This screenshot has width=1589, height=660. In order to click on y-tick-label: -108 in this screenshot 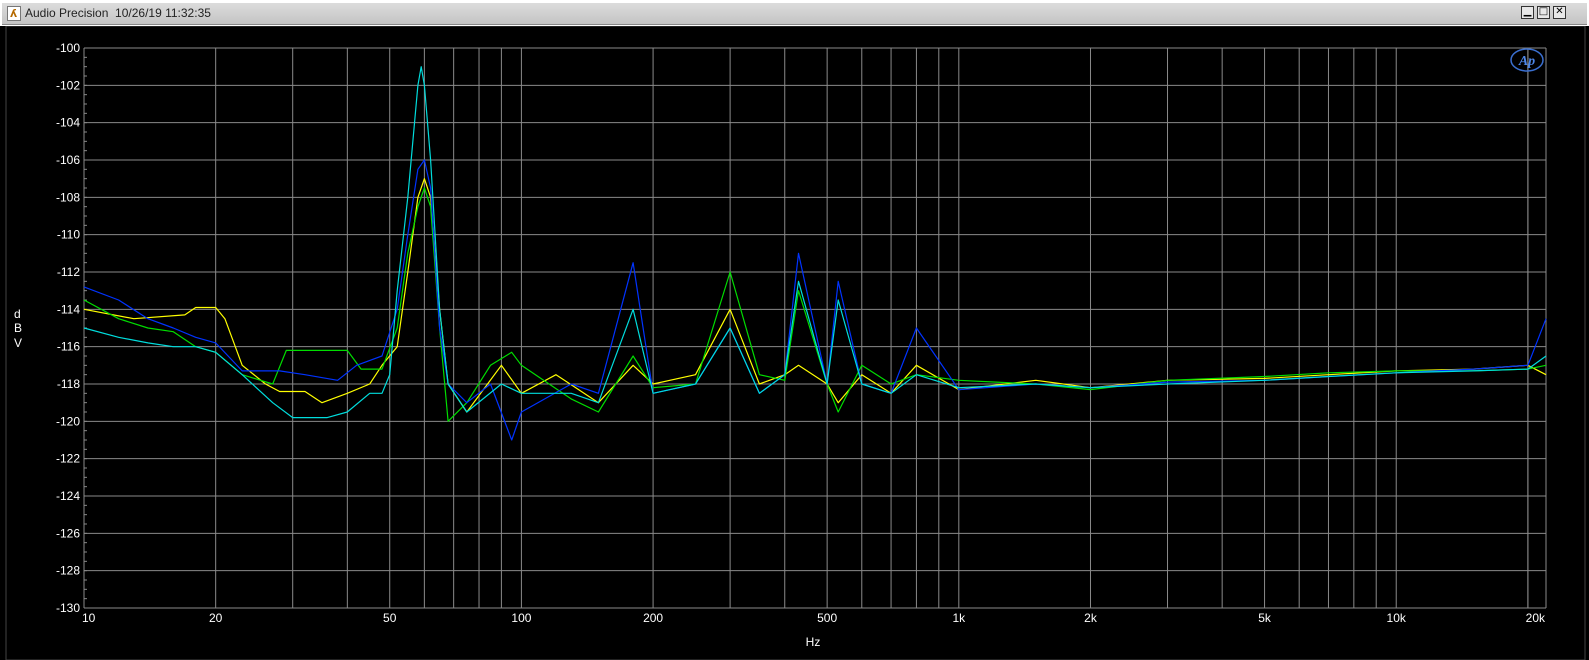, I will do `click(68, 197)`.